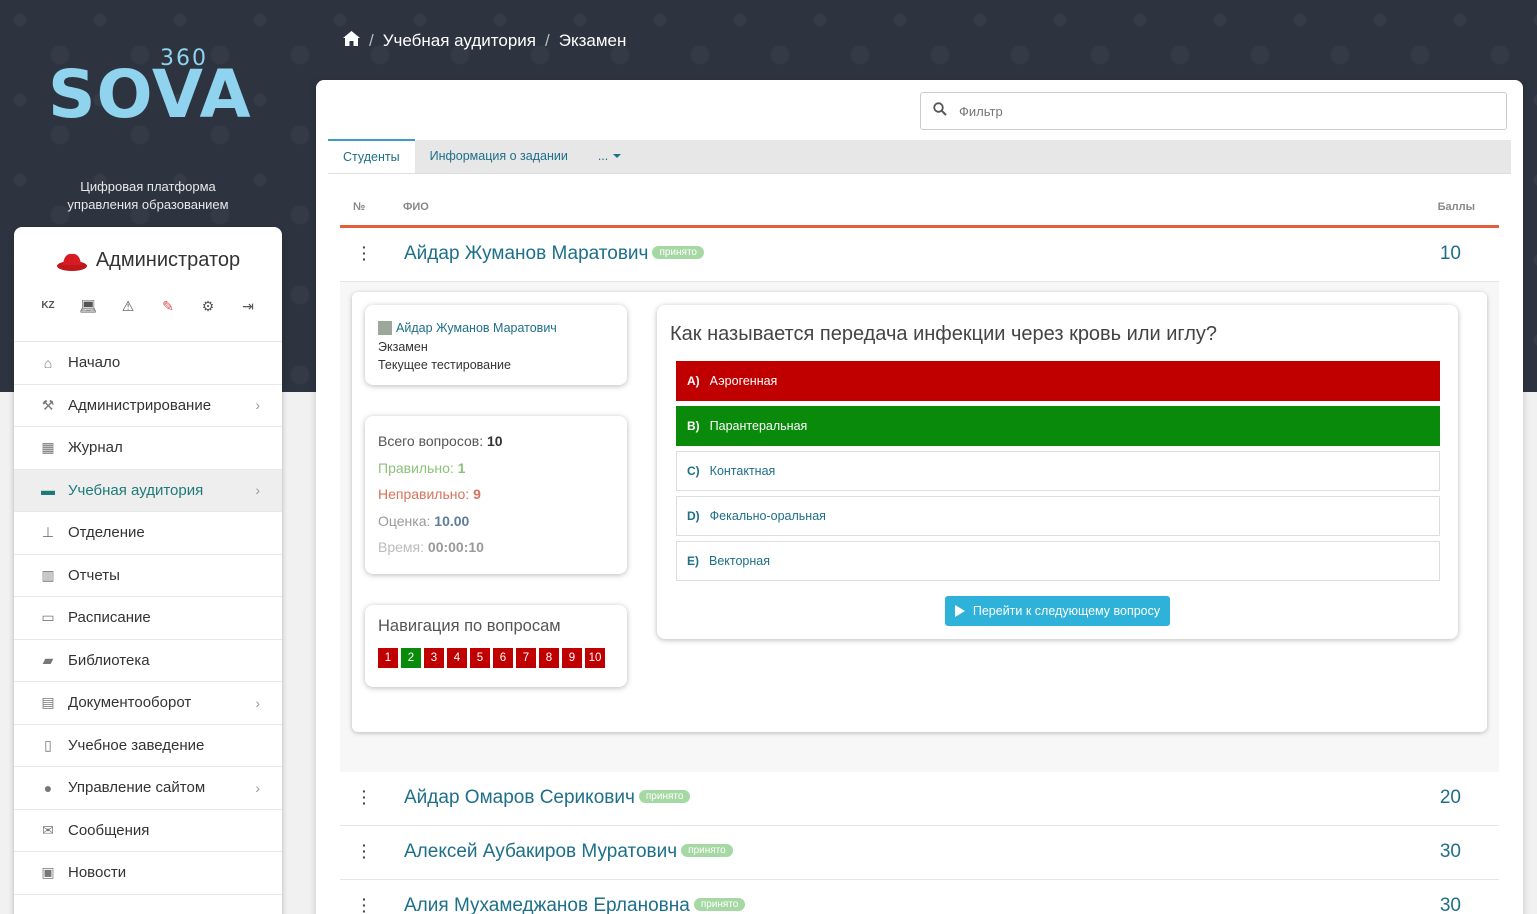  What do you see at coordinates (371, 156) in the screenshot?
I see `tab-students: Студенты` at bounding box center [371, 156].